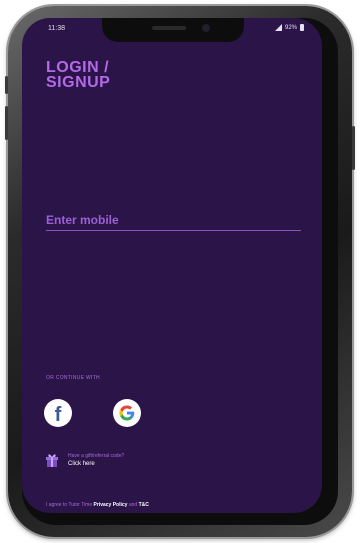  Describe the element at coordinates (78, 82) in the screenshot. I see `title-line-2: SIGNUP` at that location.